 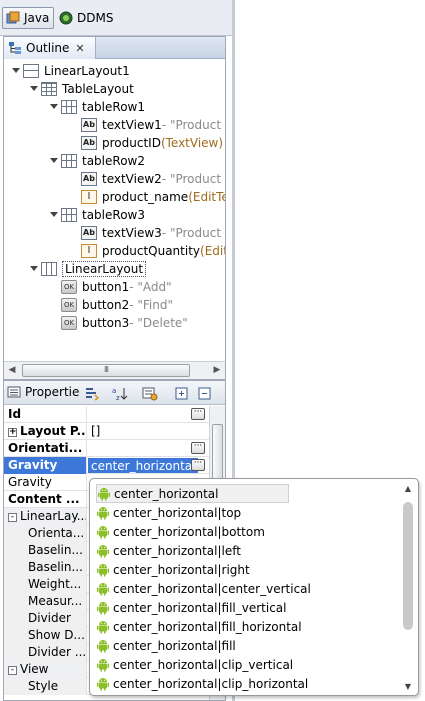 What do you see at coordinates (192, 493) in the screenshot?
I see `gravity-option: center_horizontal` at bounding box center [192, 493].